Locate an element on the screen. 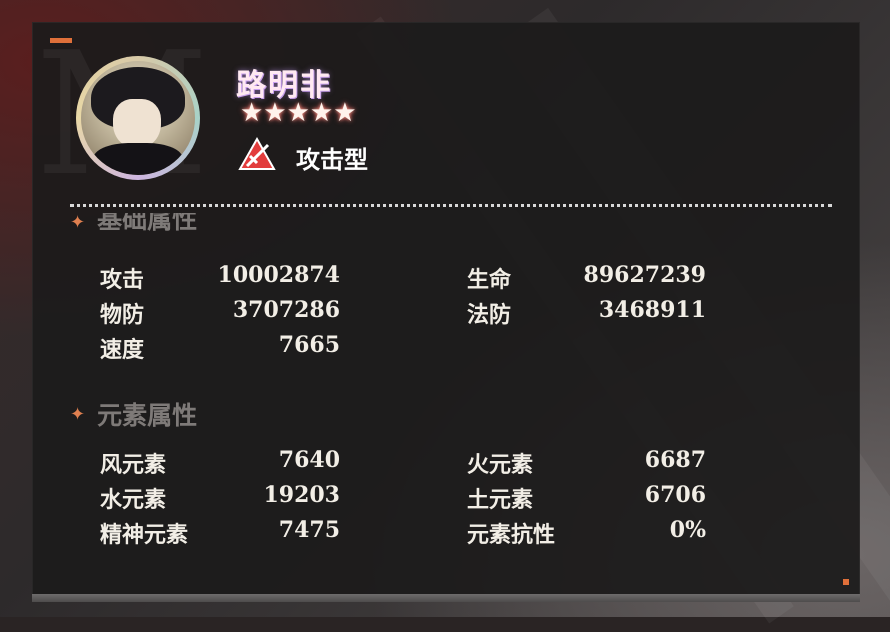  stat-label-pdef: 物防 is located at coordinates (122, 315).